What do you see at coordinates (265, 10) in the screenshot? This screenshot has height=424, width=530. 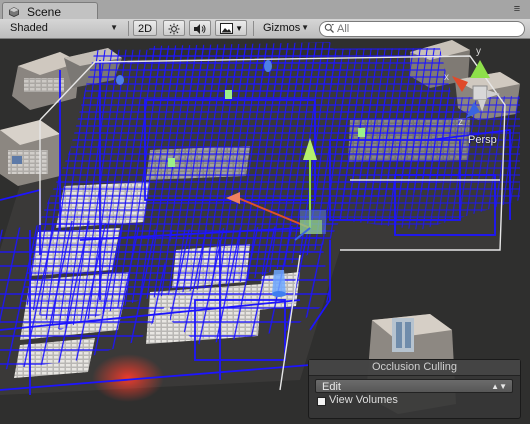 I see `window-tab-bar: Scene ≡` at bounding box center [265, 10].